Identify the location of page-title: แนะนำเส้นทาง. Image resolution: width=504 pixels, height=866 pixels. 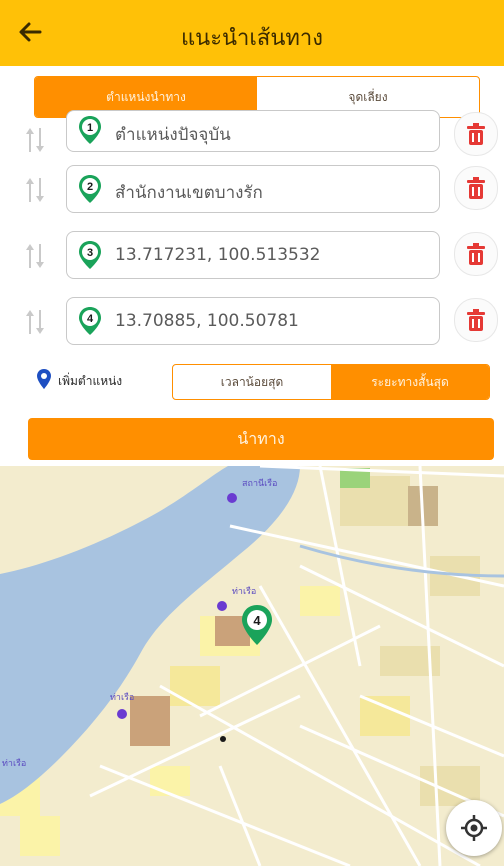
(251, 38).